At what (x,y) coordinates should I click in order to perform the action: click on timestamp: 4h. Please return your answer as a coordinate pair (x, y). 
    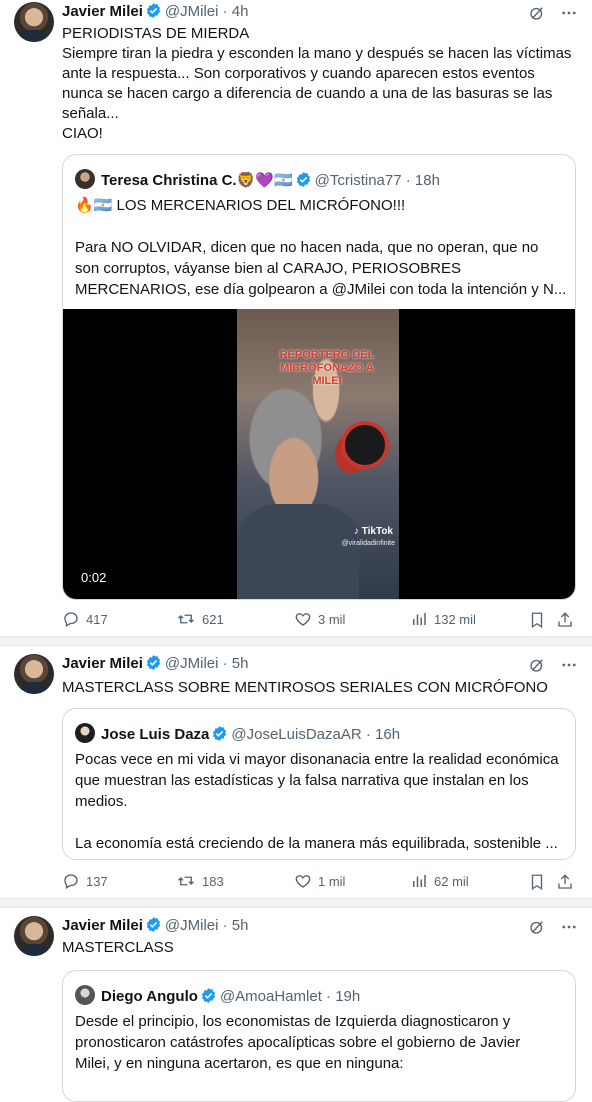
    Looking at the image, I should click on (240, 11).